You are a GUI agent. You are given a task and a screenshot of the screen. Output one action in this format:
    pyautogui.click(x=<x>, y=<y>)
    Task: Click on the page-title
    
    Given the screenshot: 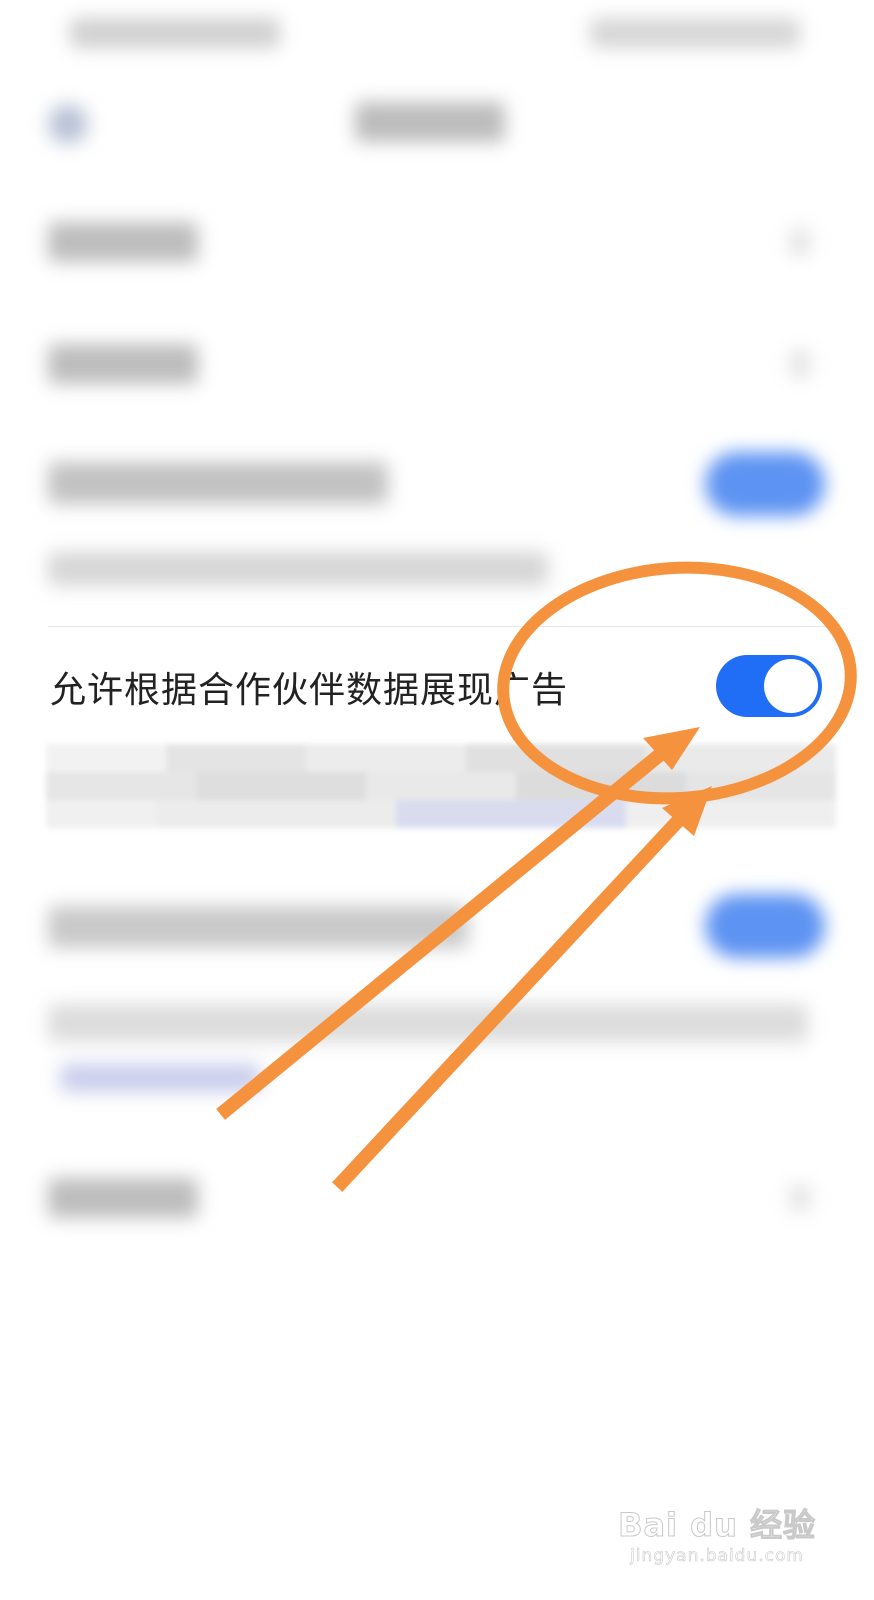 What is the action you would take?
    pyautogui.click(x=430, y=122)
    